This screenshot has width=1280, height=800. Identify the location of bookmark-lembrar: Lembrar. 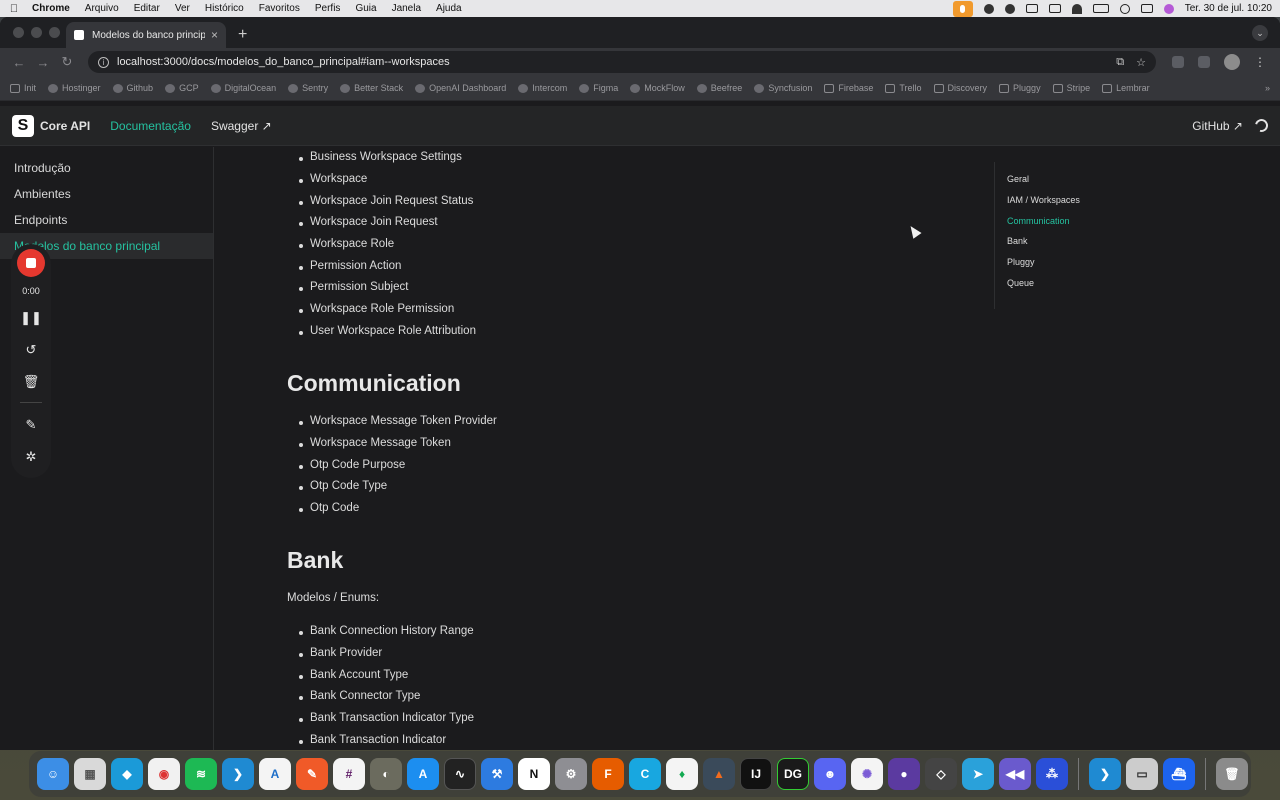
(1126, 88).